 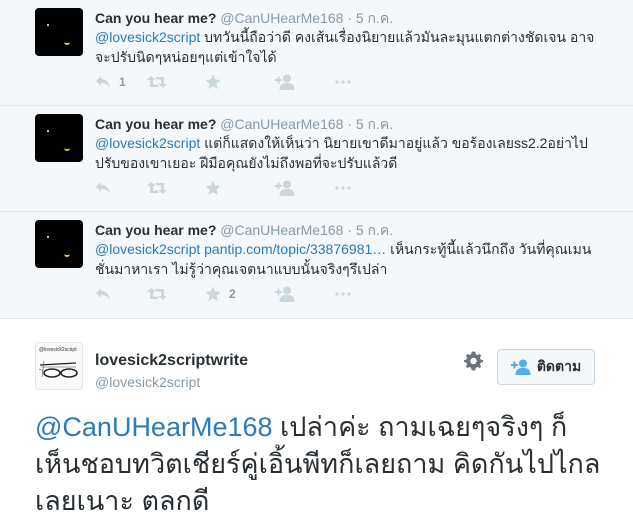 I want to click on favorite-count: 2, so click(x=232, y=294).